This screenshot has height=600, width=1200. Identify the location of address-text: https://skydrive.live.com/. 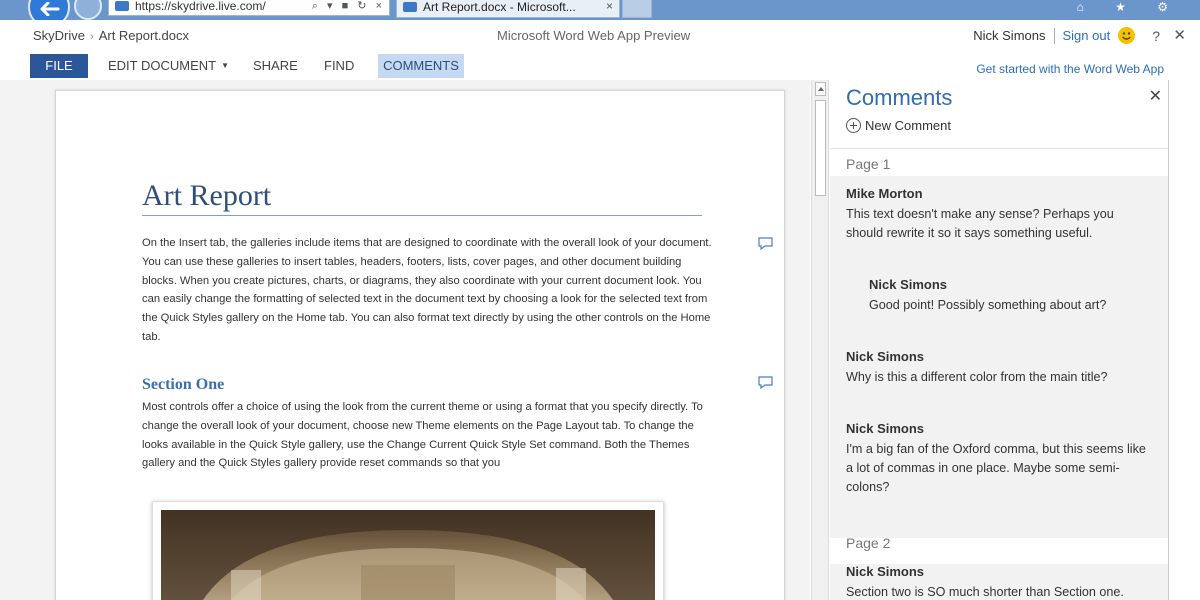
(200, 6).